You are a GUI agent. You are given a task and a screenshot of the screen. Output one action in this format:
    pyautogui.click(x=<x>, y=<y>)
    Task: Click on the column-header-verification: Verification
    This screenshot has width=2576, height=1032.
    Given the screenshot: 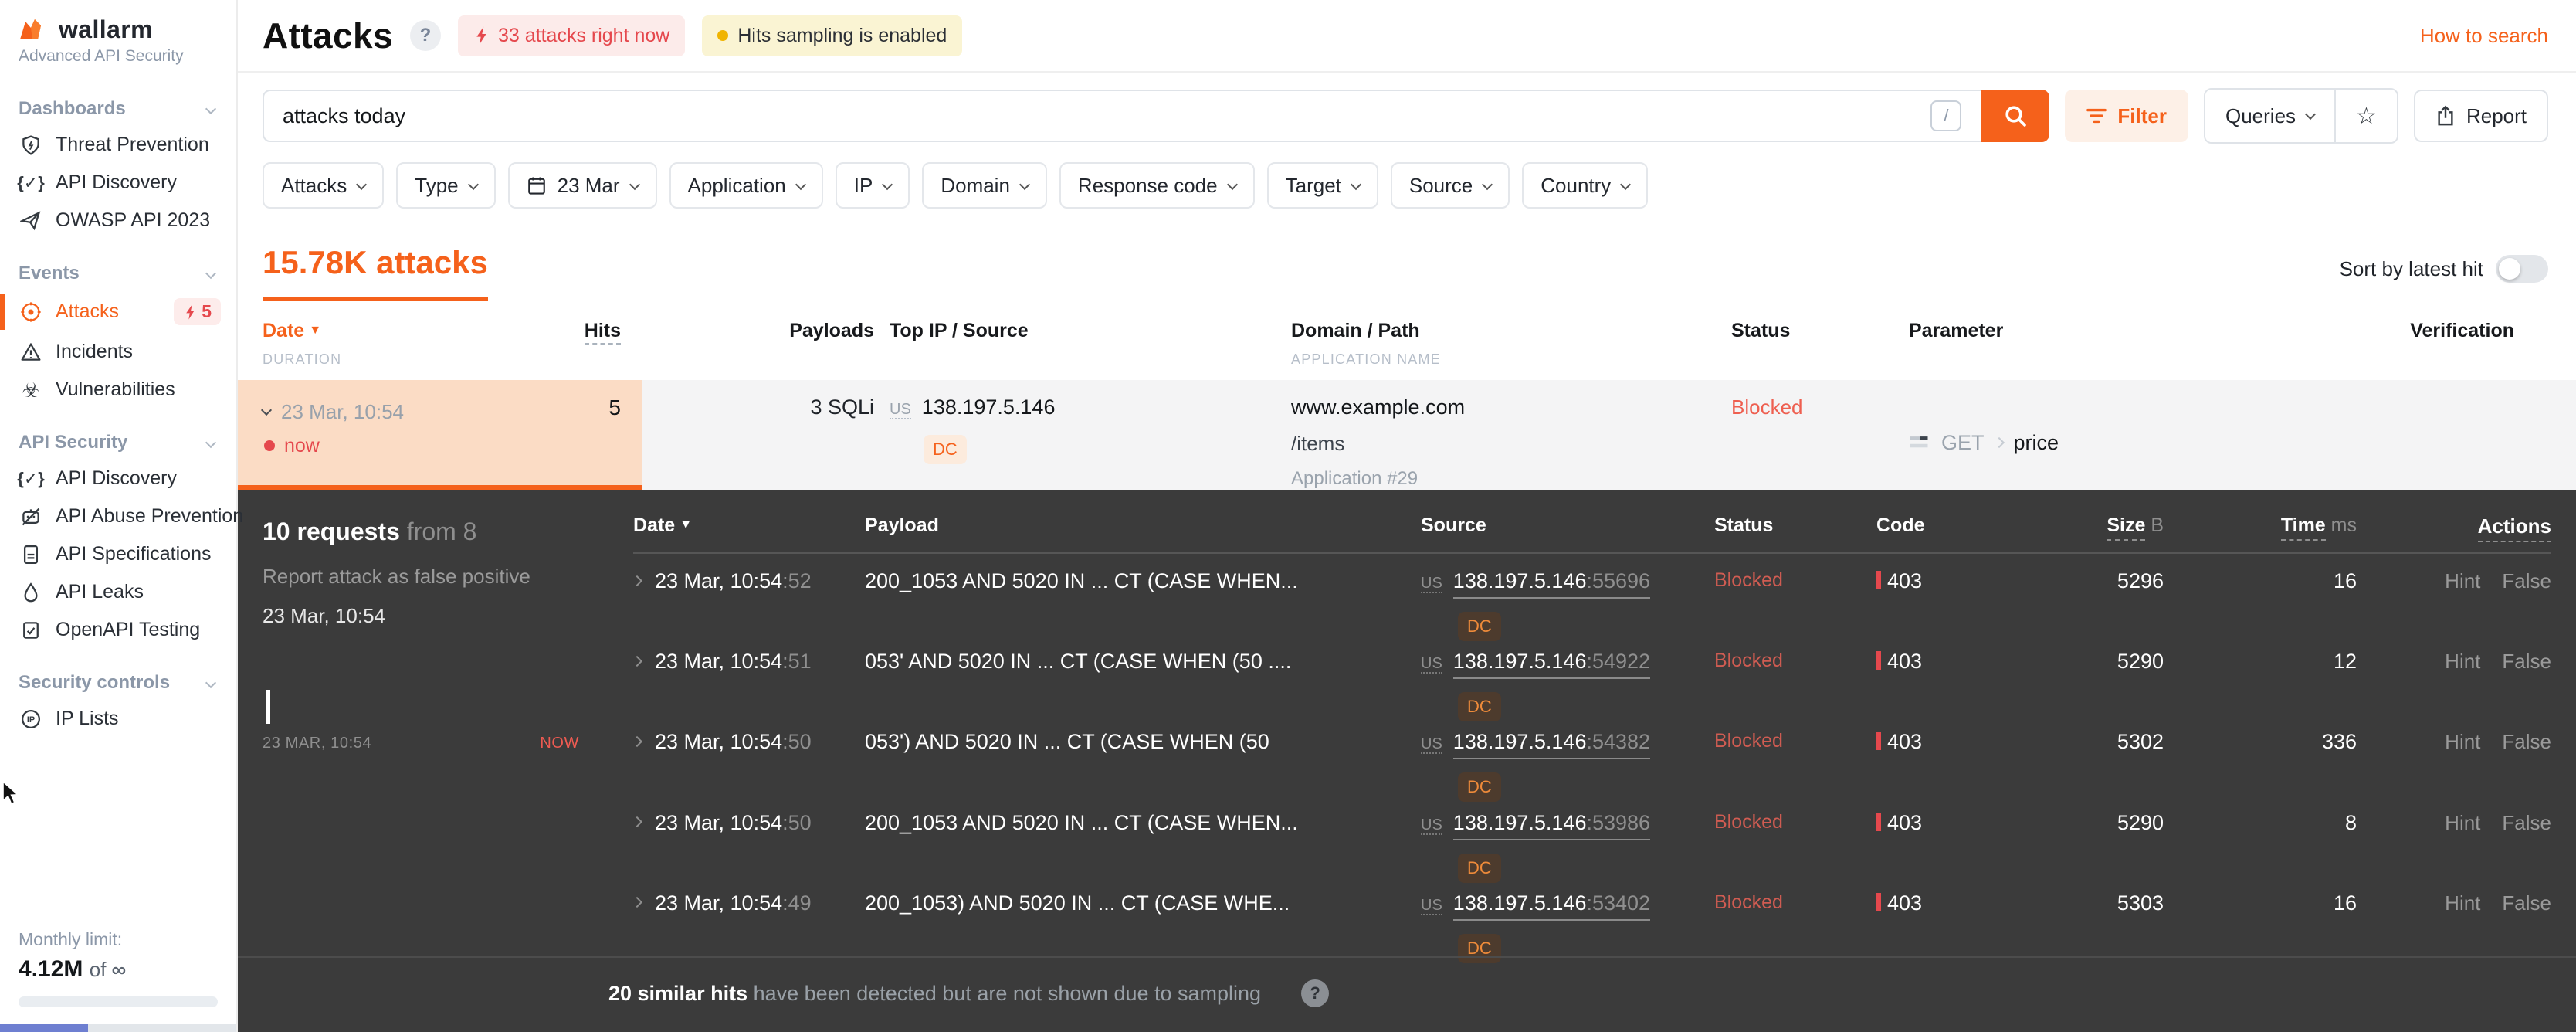 What is the action you would take?
    pyautogui.click(x=2462, y=330)
    